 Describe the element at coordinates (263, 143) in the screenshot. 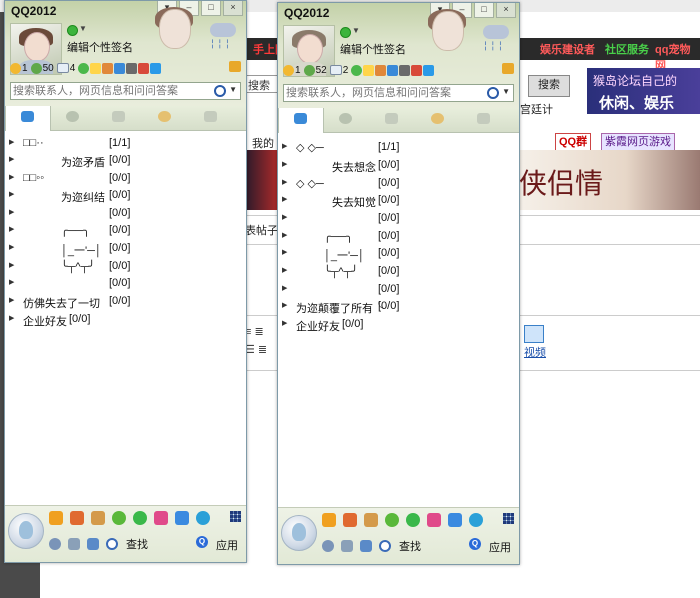

I see `bg-wo-text: 我的` at that location.